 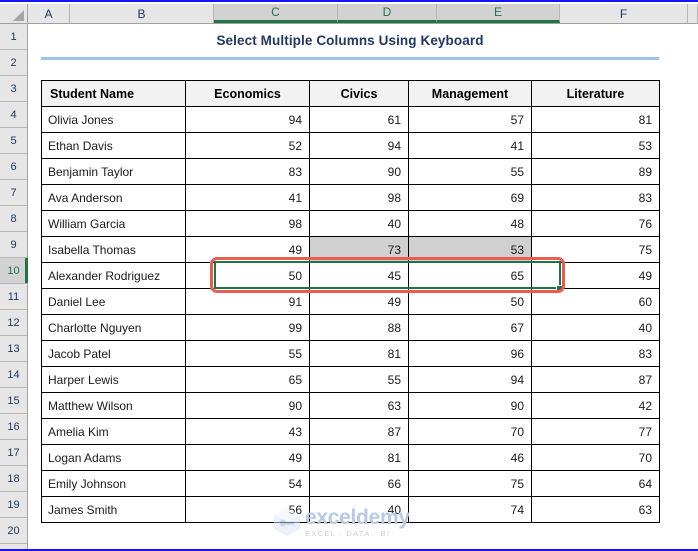 I want to click on column-header-b: B, so click(x=142, y=13).